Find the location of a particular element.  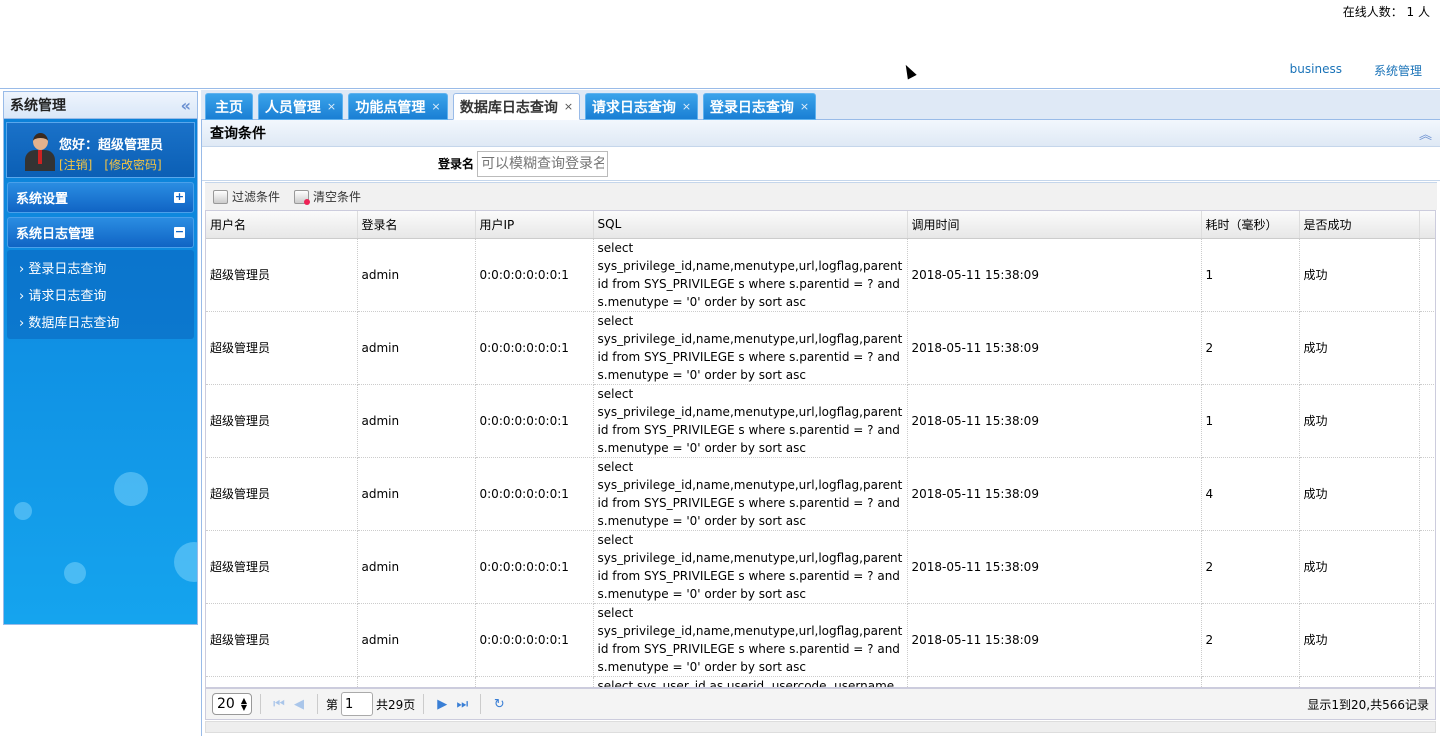

column-header: 是否成功 is located at coordinates (1359, 225).